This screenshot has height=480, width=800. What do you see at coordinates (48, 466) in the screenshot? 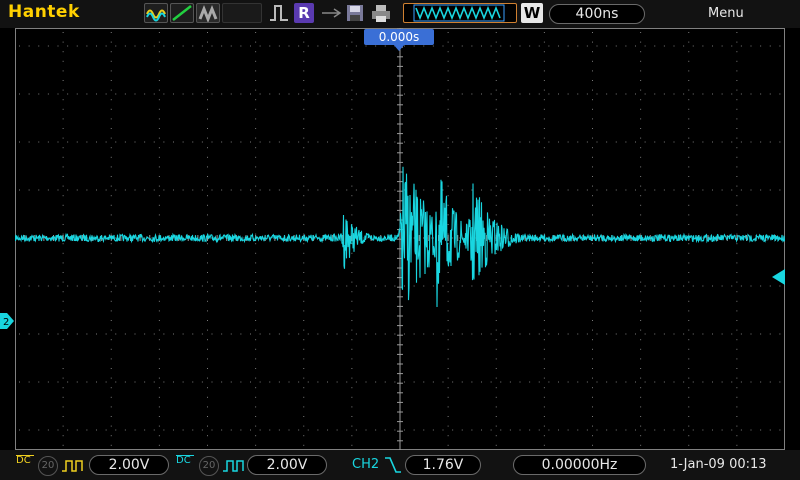
I see `ch1-bandwidth-limit: 20` at bounding box center [48, 466].